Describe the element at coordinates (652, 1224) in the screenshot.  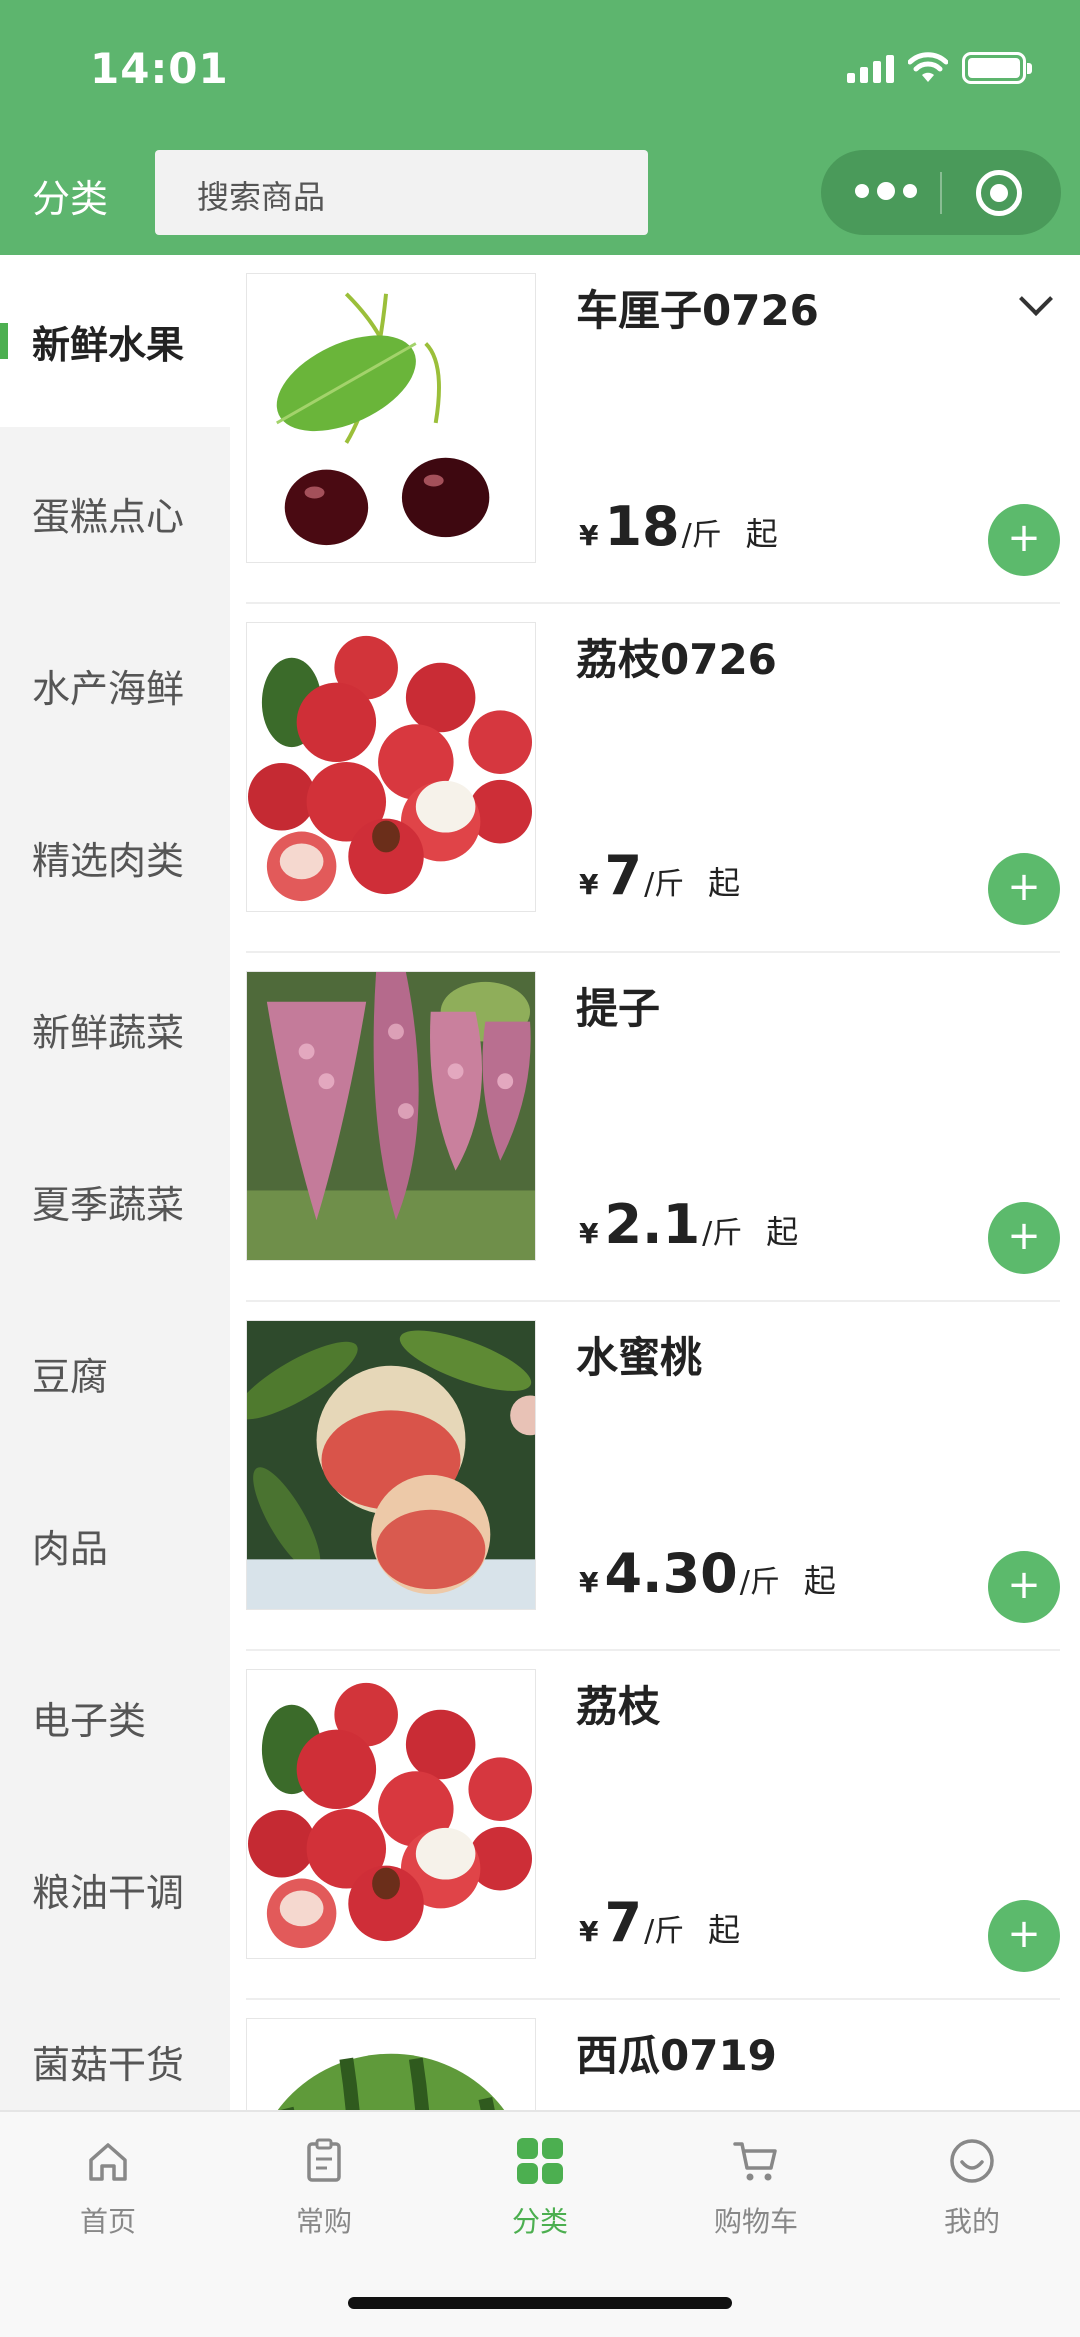
I see `price-value: 2.1` at that location.